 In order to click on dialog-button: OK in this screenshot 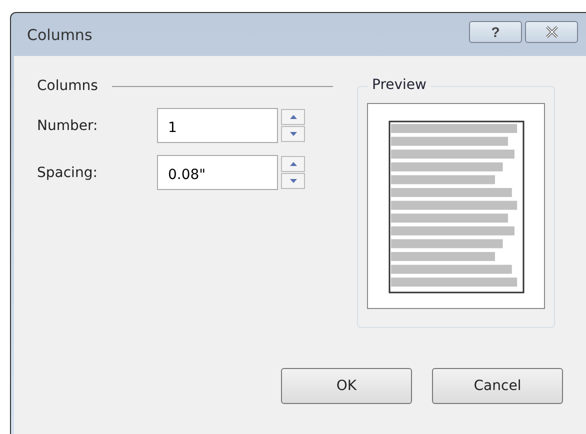, I will do `click(346, 386)`.